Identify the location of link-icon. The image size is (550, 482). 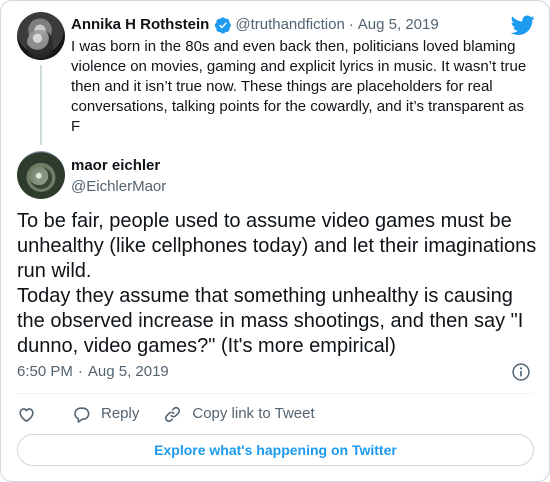
(173, 414).